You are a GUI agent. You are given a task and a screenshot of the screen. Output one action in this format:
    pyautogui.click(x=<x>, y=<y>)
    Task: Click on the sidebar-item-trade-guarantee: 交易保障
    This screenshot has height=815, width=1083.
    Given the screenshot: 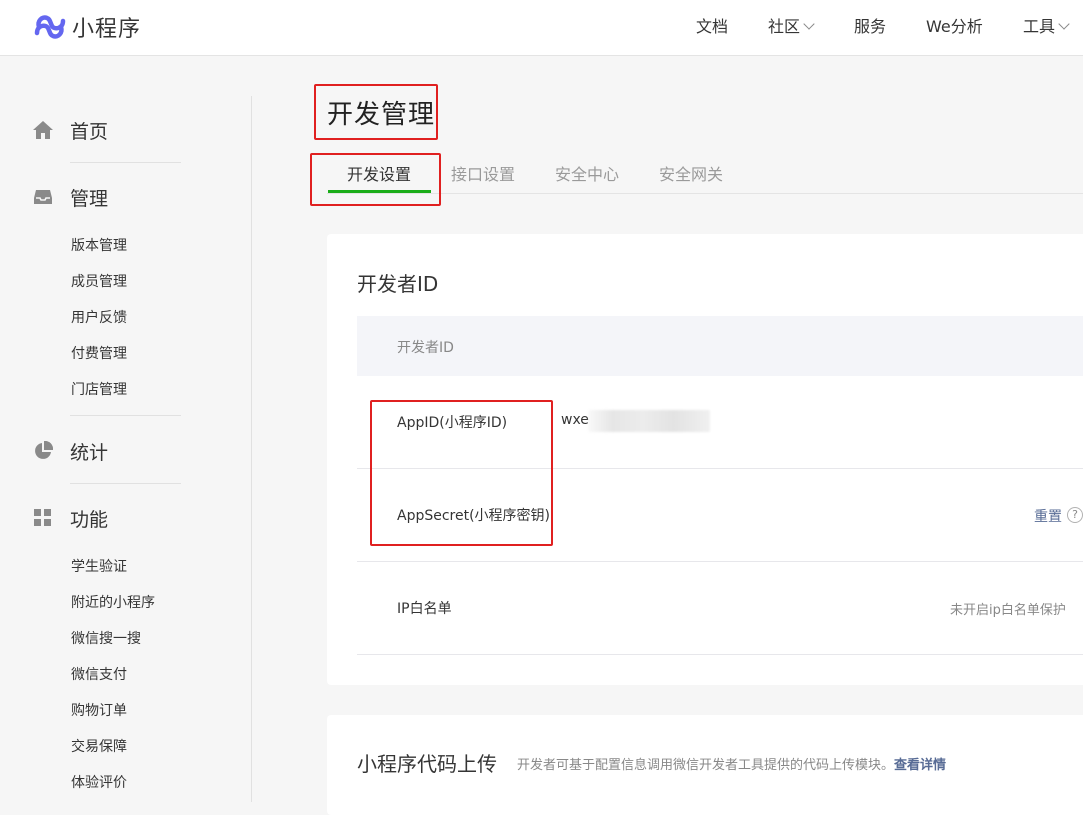 What is the action you would take?
    pyautogui.click(x=99, y=747)
    